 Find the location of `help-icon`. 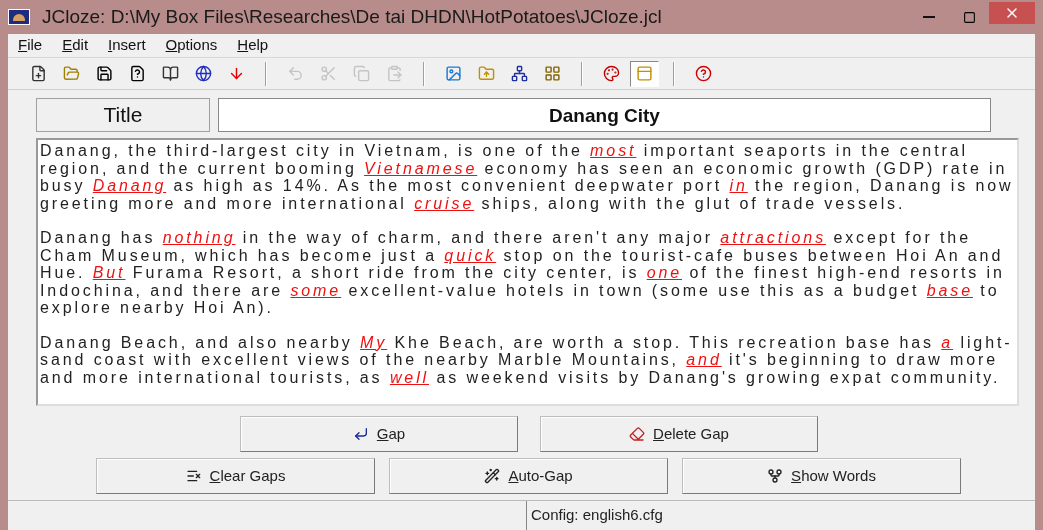

help-icon is located at coordinates (703, 73).